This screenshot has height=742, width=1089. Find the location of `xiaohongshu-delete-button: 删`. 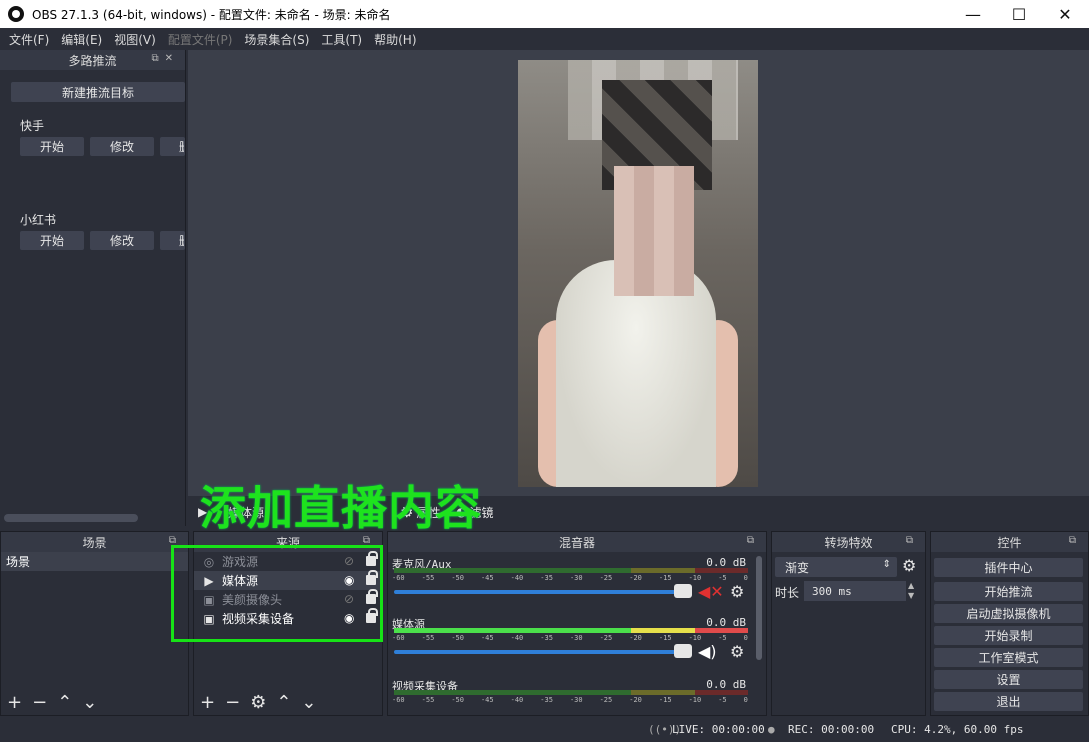

xiaohongshu-delete-button: 删 is located at coordinates (172, 240).